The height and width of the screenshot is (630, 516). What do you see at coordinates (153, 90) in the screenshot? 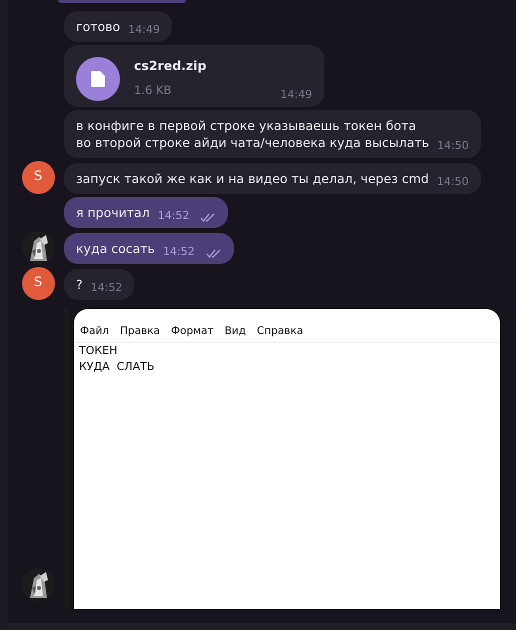
I see `file-size: 1.6 KB` at bounding box center [153, 90].